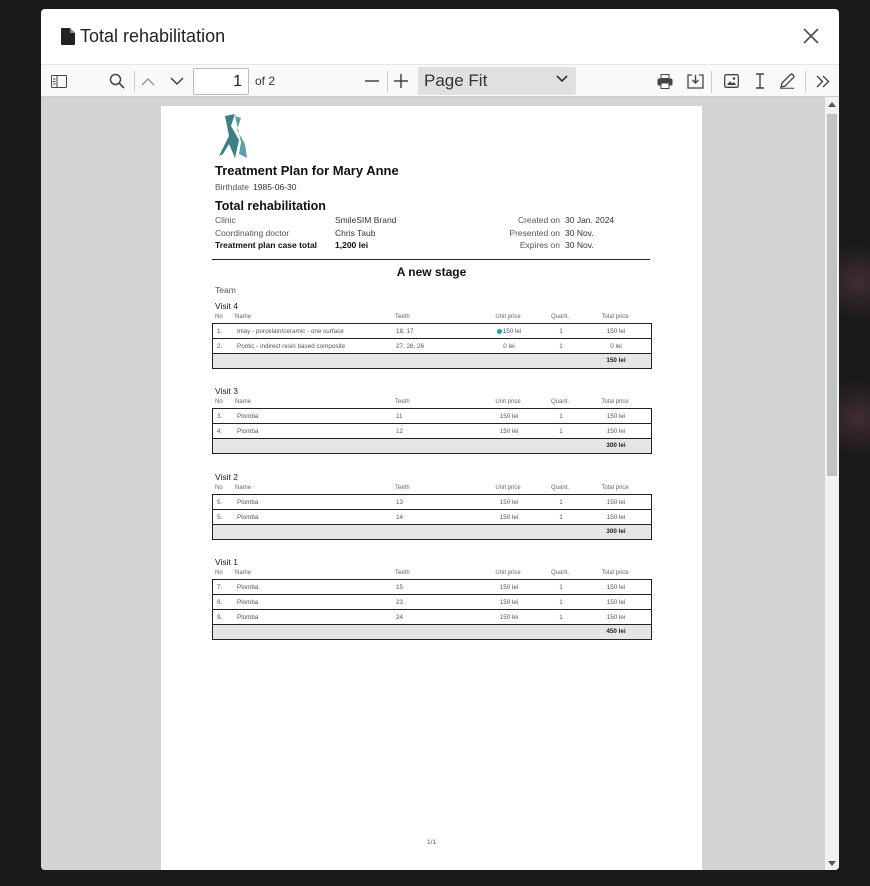  What do you see at coordinates (811, 36) in the screenshot?
I see `close-icon` at bounding box center [811, 36].